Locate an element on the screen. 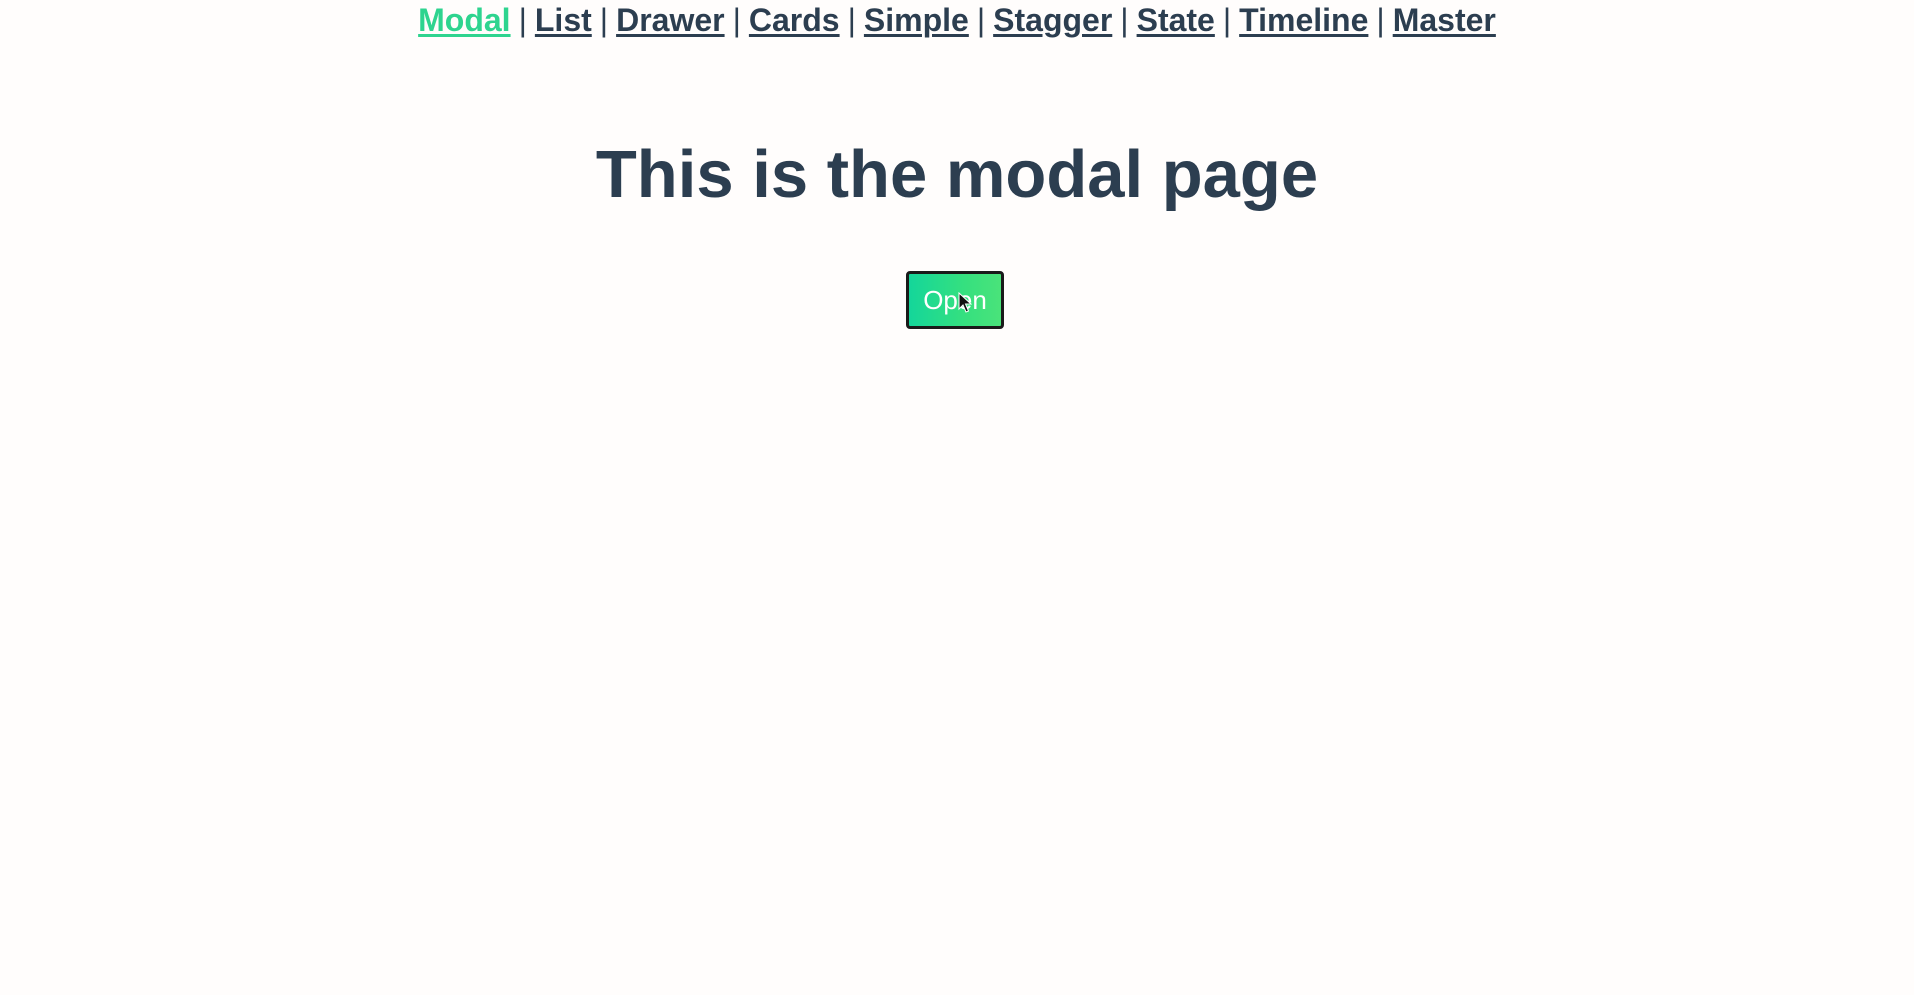 Image resolution: width=1914 pixels, height=995 pixels. nav-link-cards: Cards is located at coordinates (794, 20).